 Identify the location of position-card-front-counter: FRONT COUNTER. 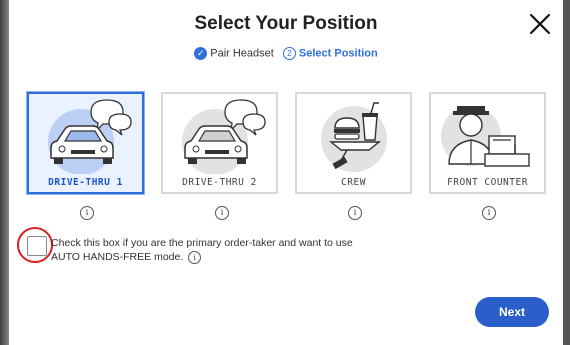
(487, 143).